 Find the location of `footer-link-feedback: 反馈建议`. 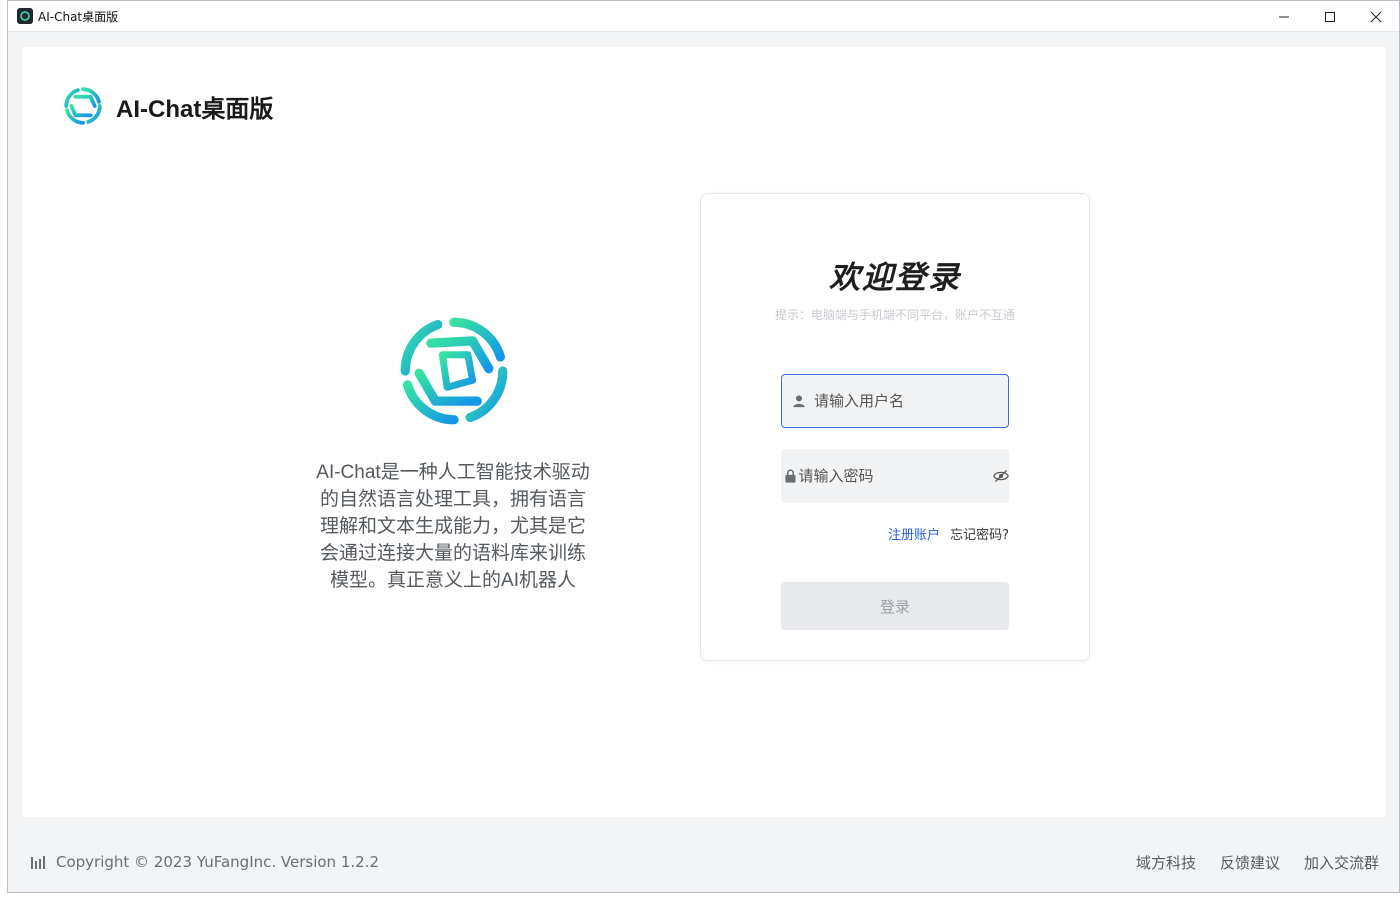

footer-link-feedback: 反馈建议 is located at coordinates (1250, 862).